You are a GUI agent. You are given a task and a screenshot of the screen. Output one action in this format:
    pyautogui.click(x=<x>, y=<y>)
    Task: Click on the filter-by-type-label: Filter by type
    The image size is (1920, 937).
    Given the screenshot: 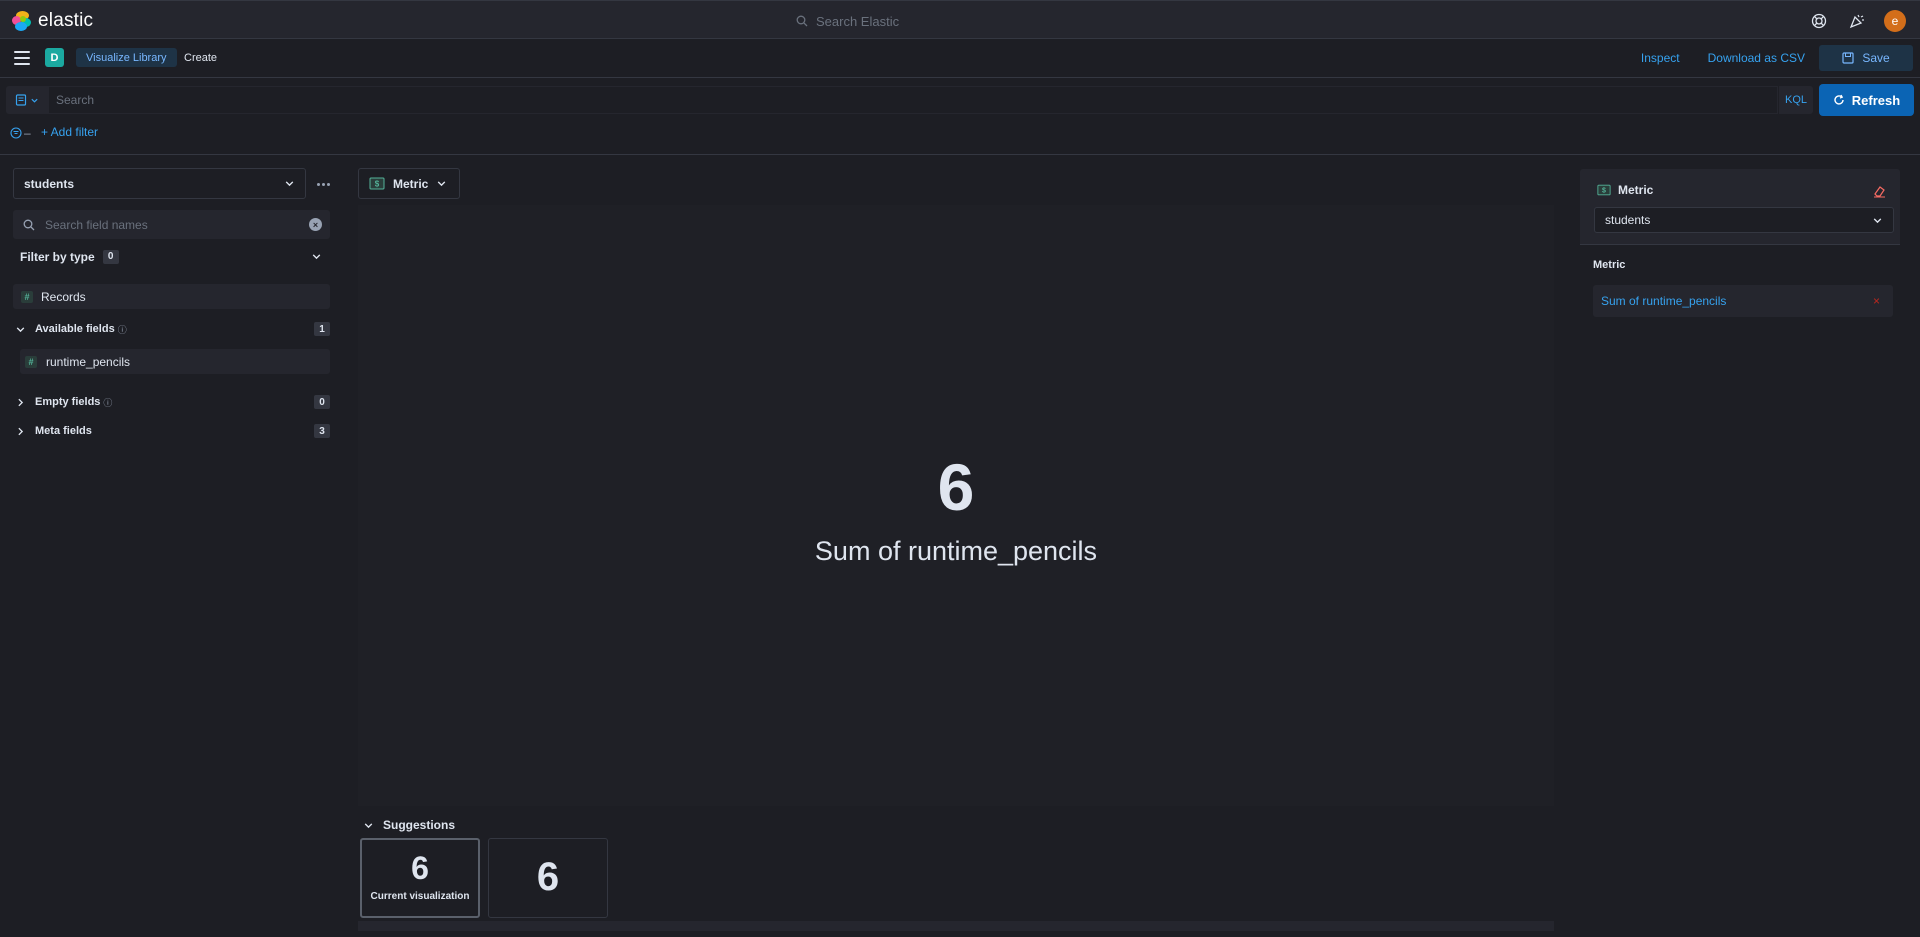 What is the action you would take?
    pyautogui.click(x=57, y=256)
    